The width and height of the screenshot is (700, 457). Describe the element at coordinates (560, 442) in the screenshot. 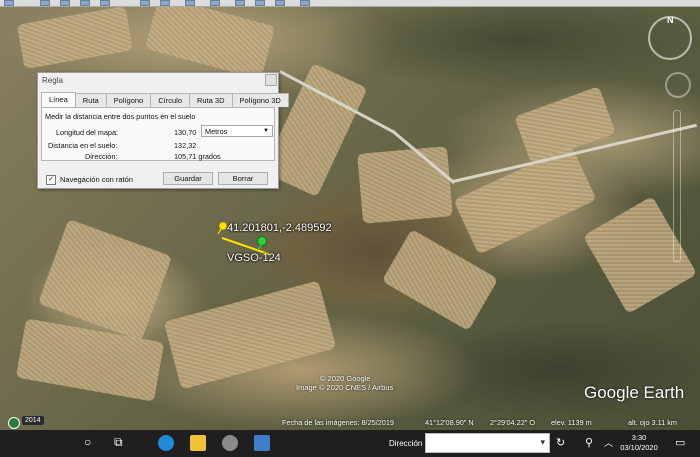

I see `refresh-icon: ↻` at that location.